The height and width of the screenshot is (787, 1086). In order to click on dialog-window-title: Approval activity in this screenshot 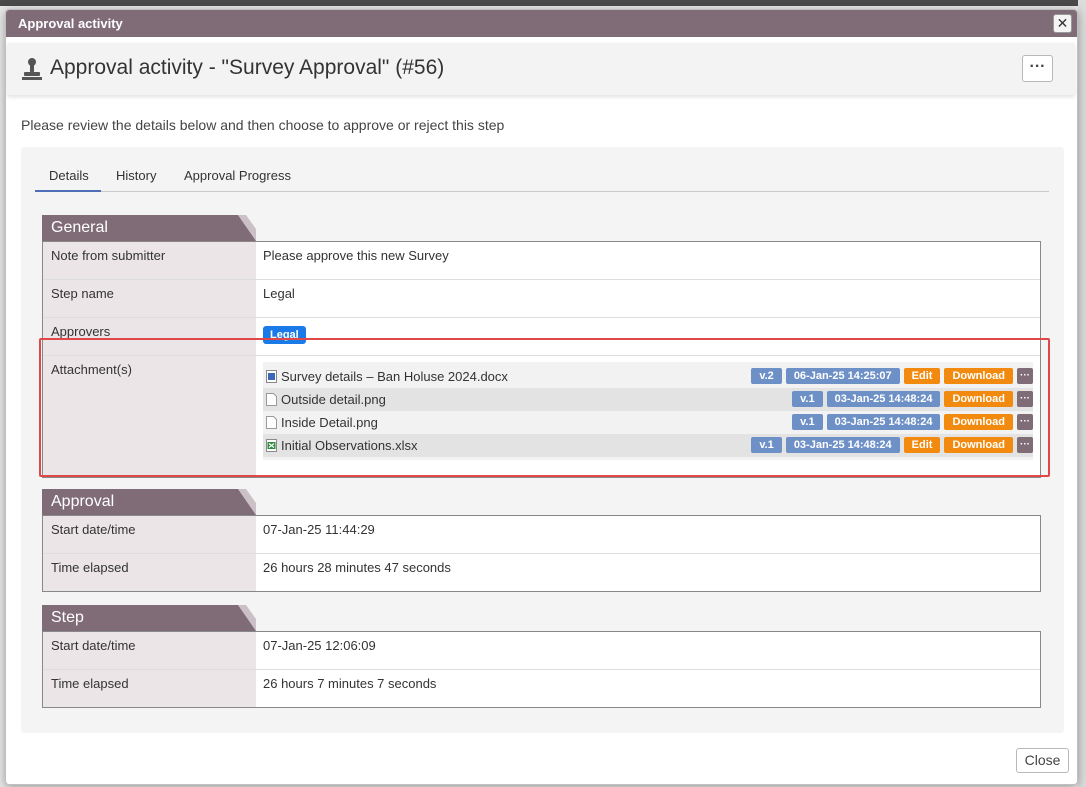, I will do `click(70, 23)`.